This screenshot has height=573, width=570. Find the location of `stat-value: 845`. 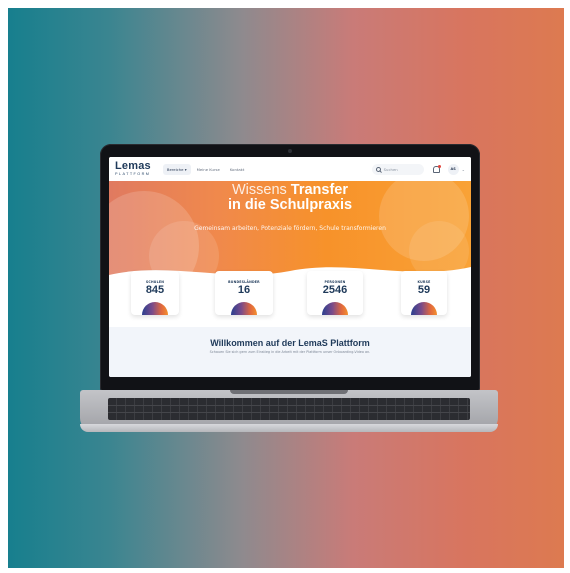

stat-value: 845 is located at coordinates (155, 290).